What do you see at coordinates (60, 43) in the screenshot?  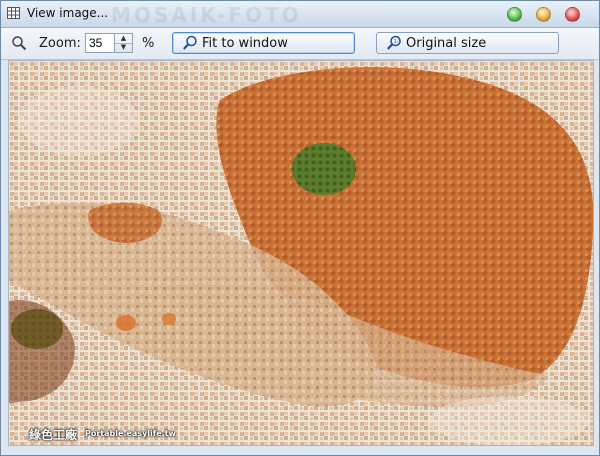 I see `zoom-label: Zoom:` at bounding box center [60, 43].